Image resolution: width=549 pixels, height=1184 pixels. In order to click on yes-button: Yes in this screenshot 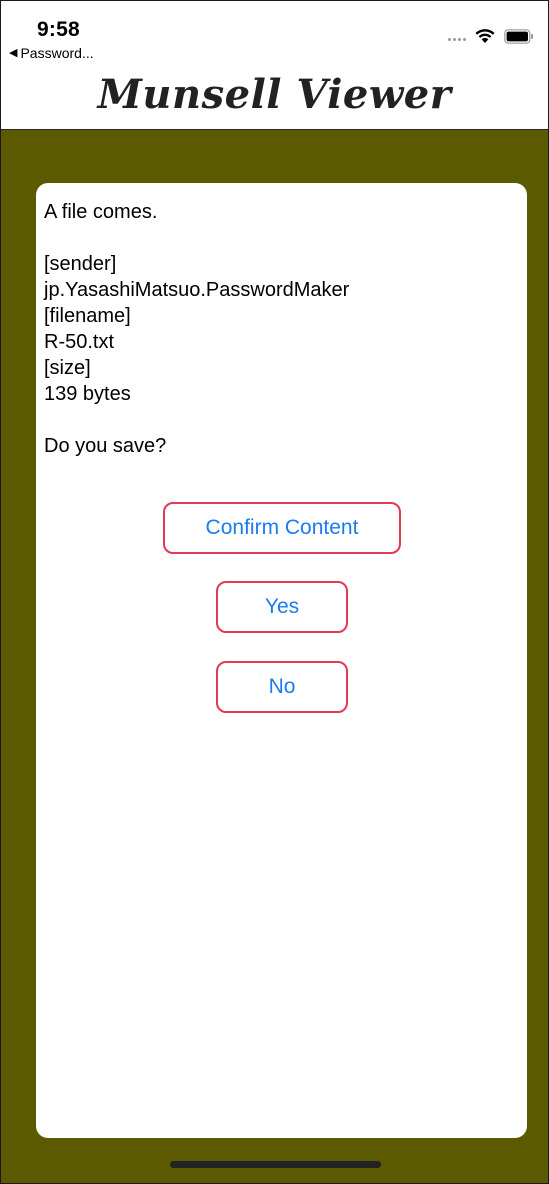, I will do `click(282, 607)`.